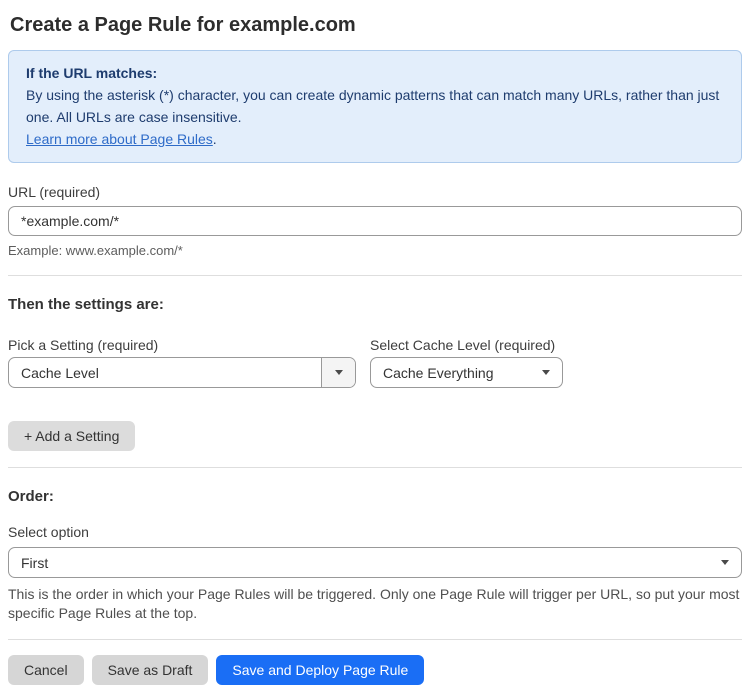 This screenshot has height=698, width=750. I want to click on order-select-label: Select option, so click(48, 532).